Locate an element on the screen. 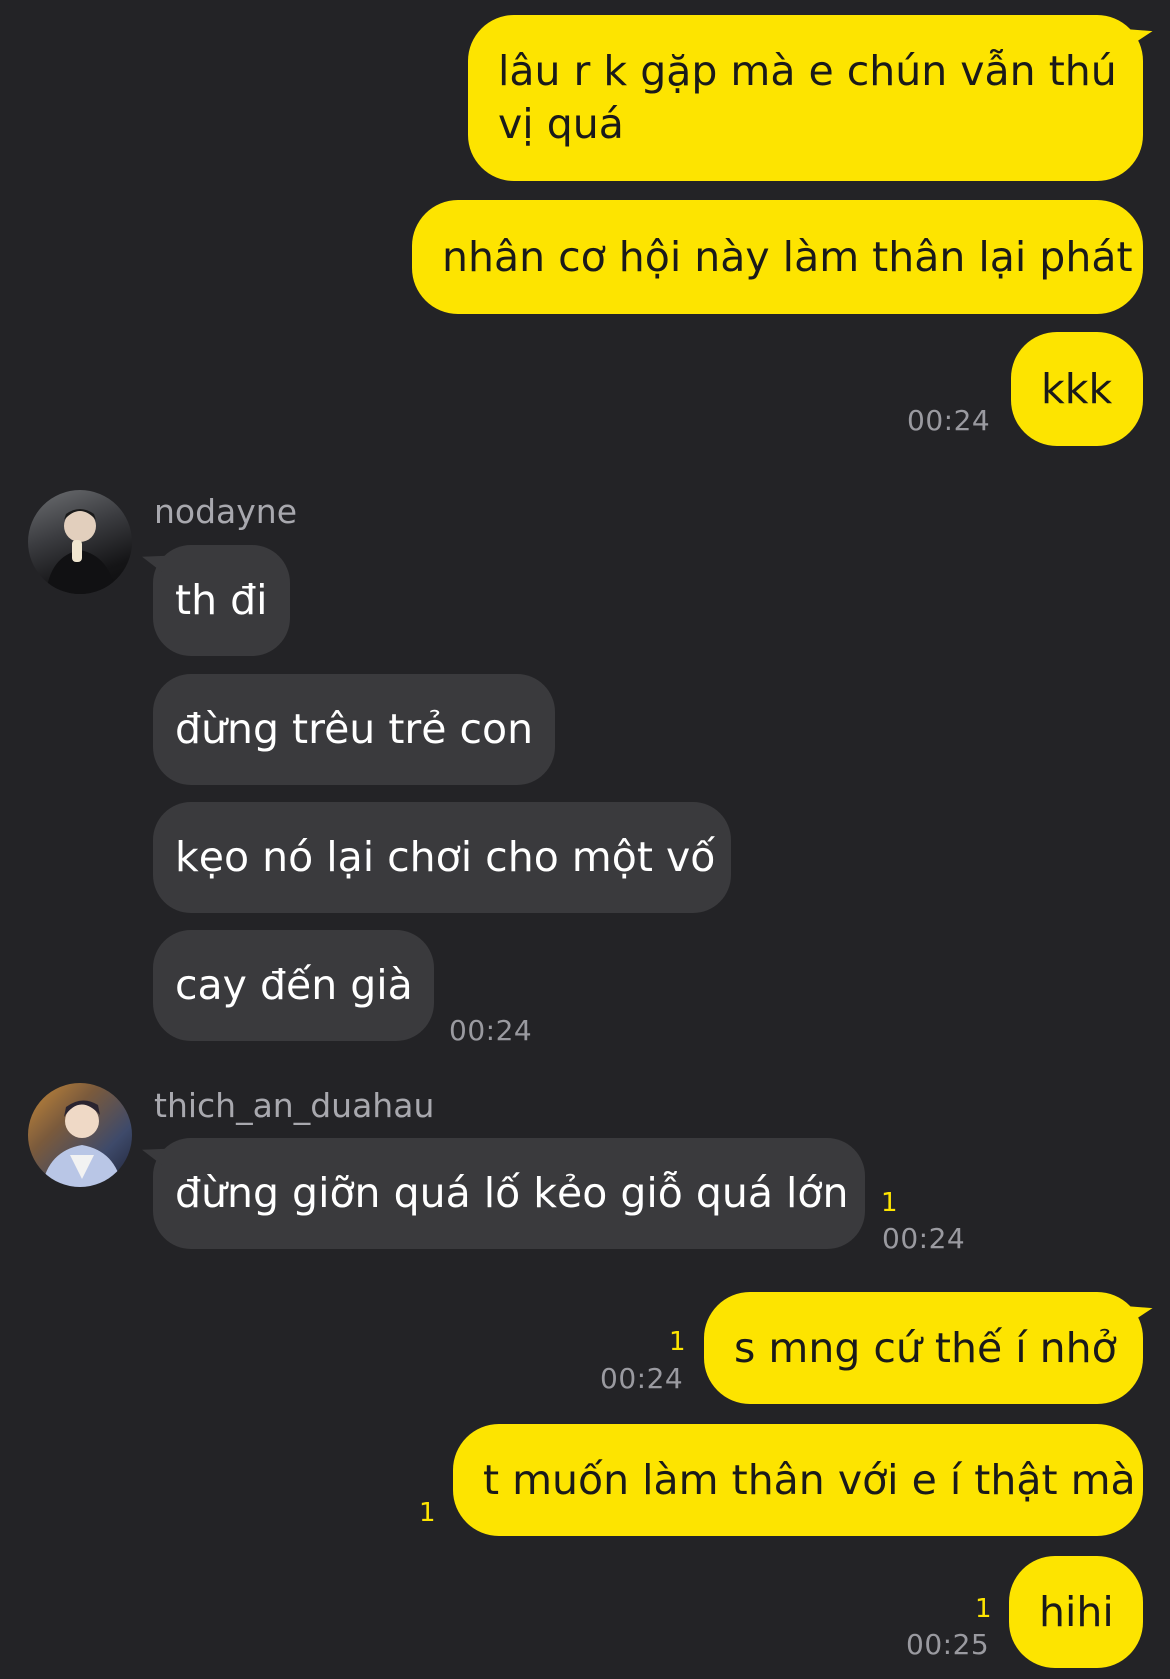 This screenshot has width=1170, height=1679. message-text: t muốn làm thân với e í thật mà is located at coordinates (809, 1479).